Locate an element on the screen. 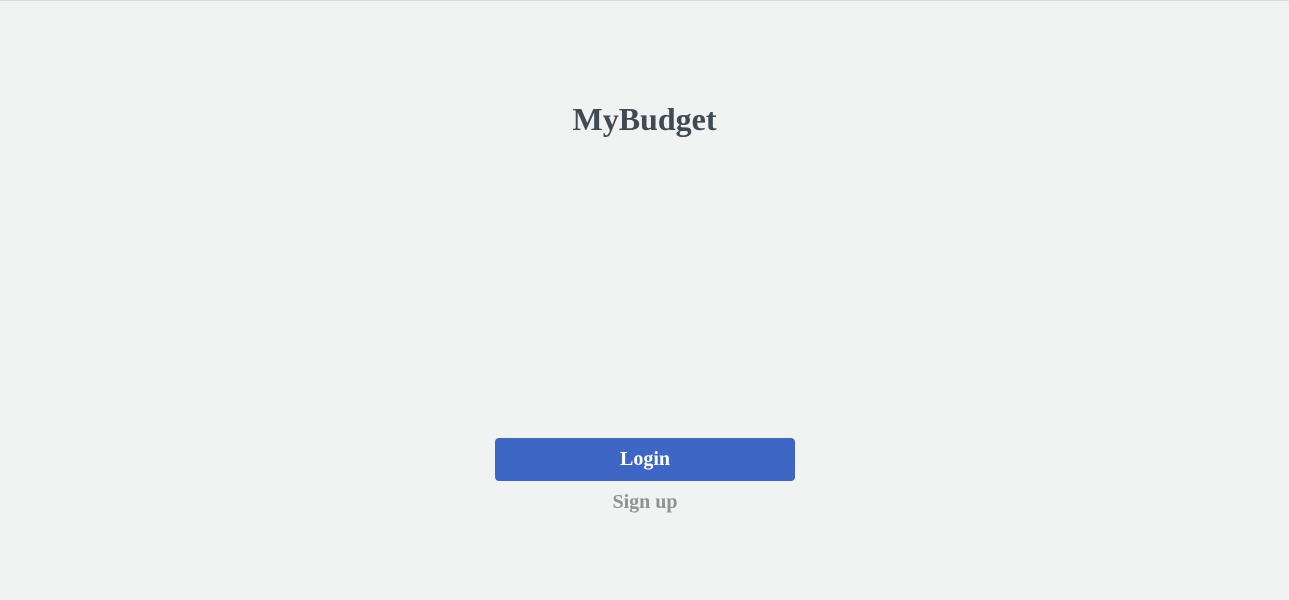  top-border is located at coordinates (644, 0).